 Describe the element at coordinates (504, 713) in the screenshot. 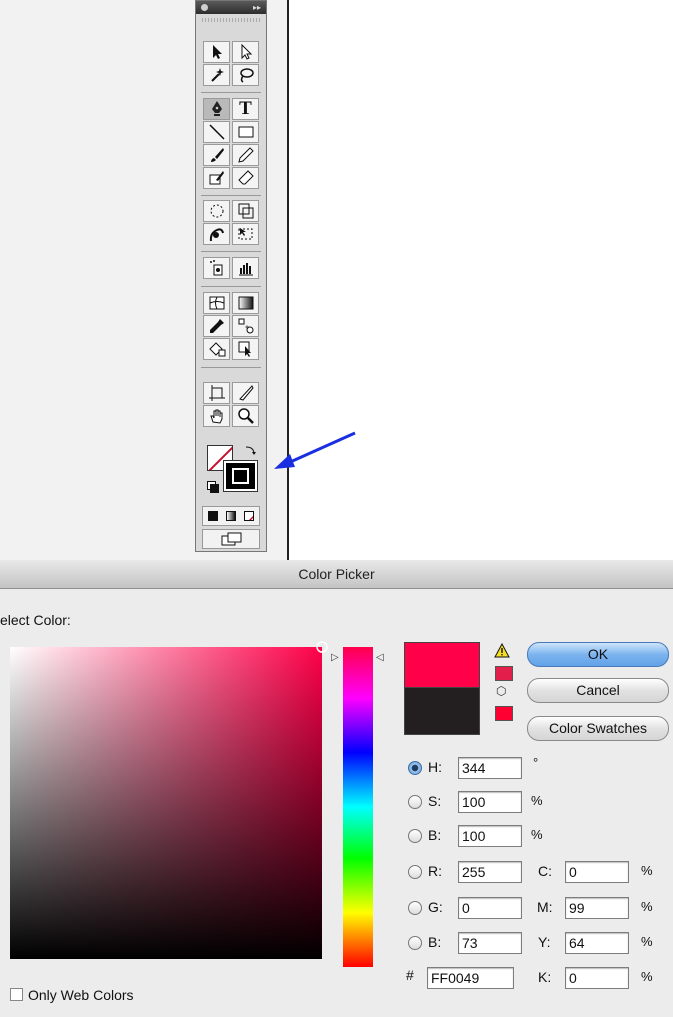

I see `web-safe-color-swatch` at that location.